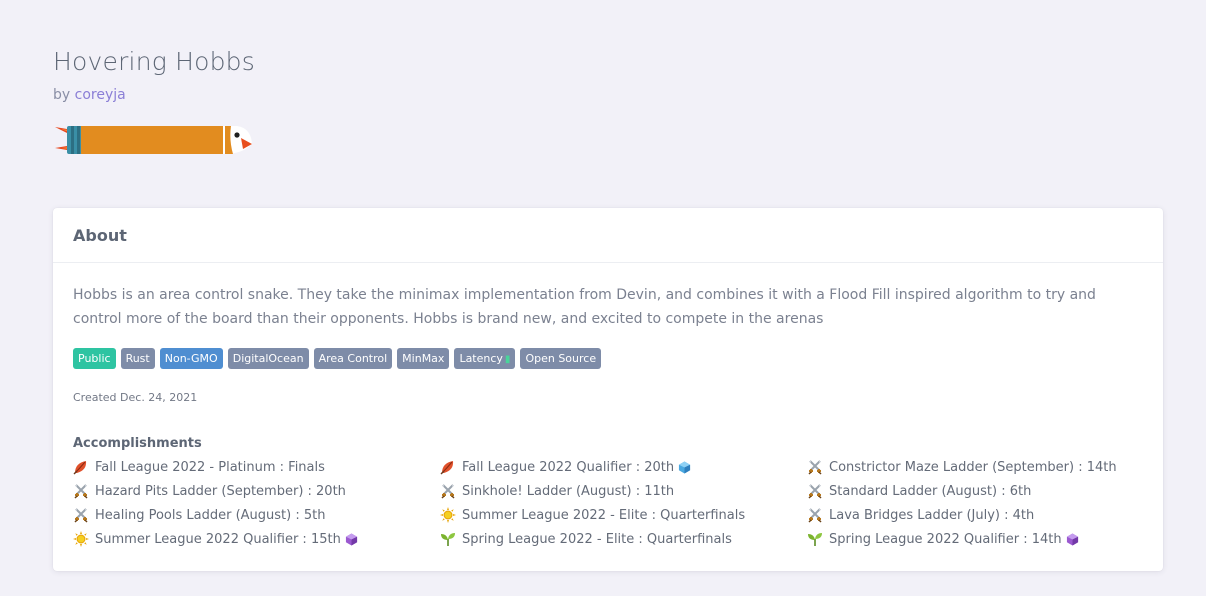  What do you see at coordinates (684, 467) in the screenshot?
I see `blue-gem-icon` at bounding box center [684, 467].